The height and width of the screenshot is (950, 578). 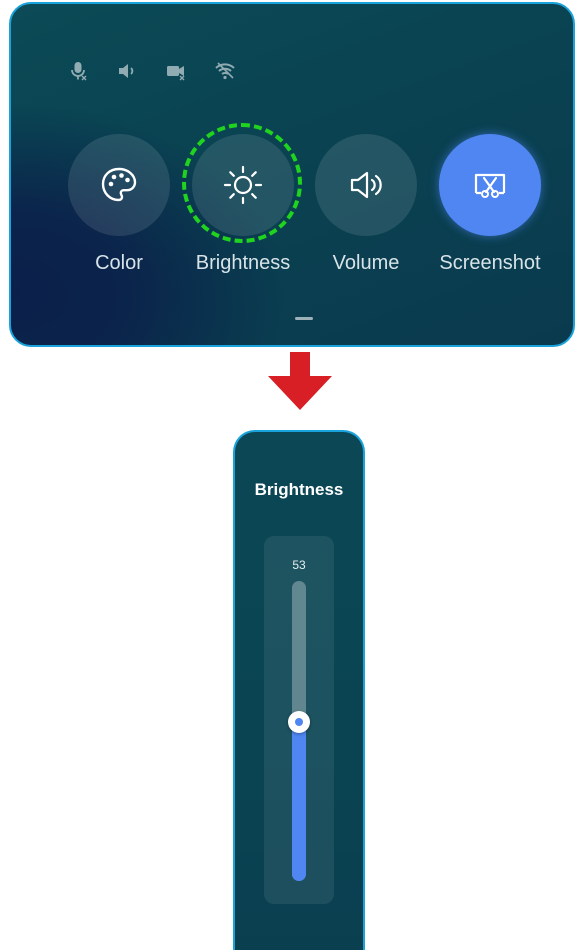 I want to click on brightness-label: Brightness, so click(x=243, y=263).